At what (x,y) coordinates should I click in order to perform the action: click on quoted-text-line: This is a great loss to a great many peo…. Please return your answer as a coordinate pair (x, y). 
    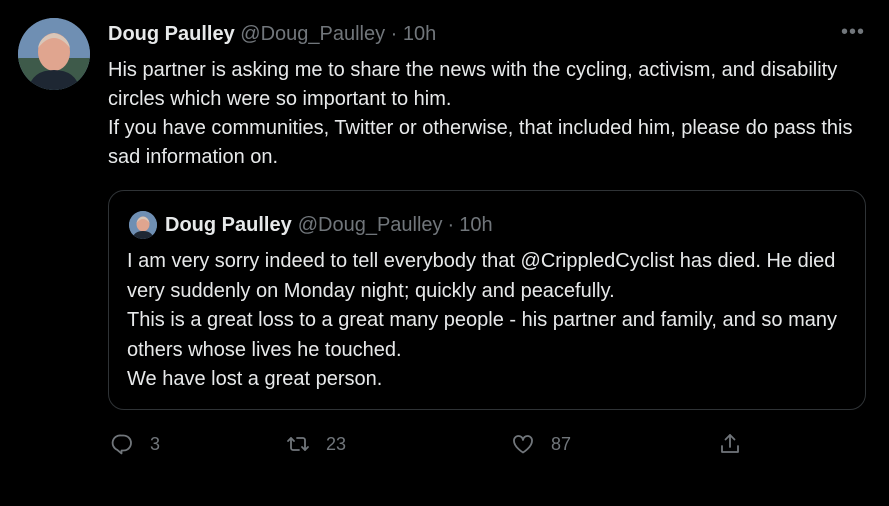
    Looking at the image, I should click on (482, 335).